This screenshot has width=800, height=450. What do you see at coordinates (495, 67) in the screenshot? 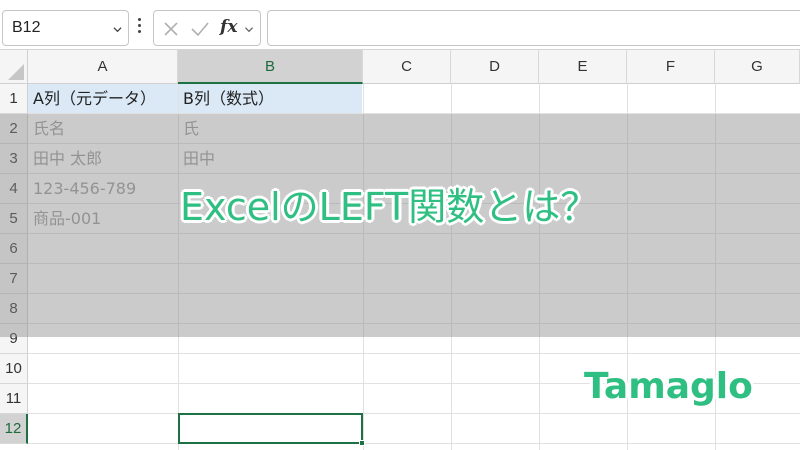
I see `column-header-d: D` at bounding box center [495, 67].